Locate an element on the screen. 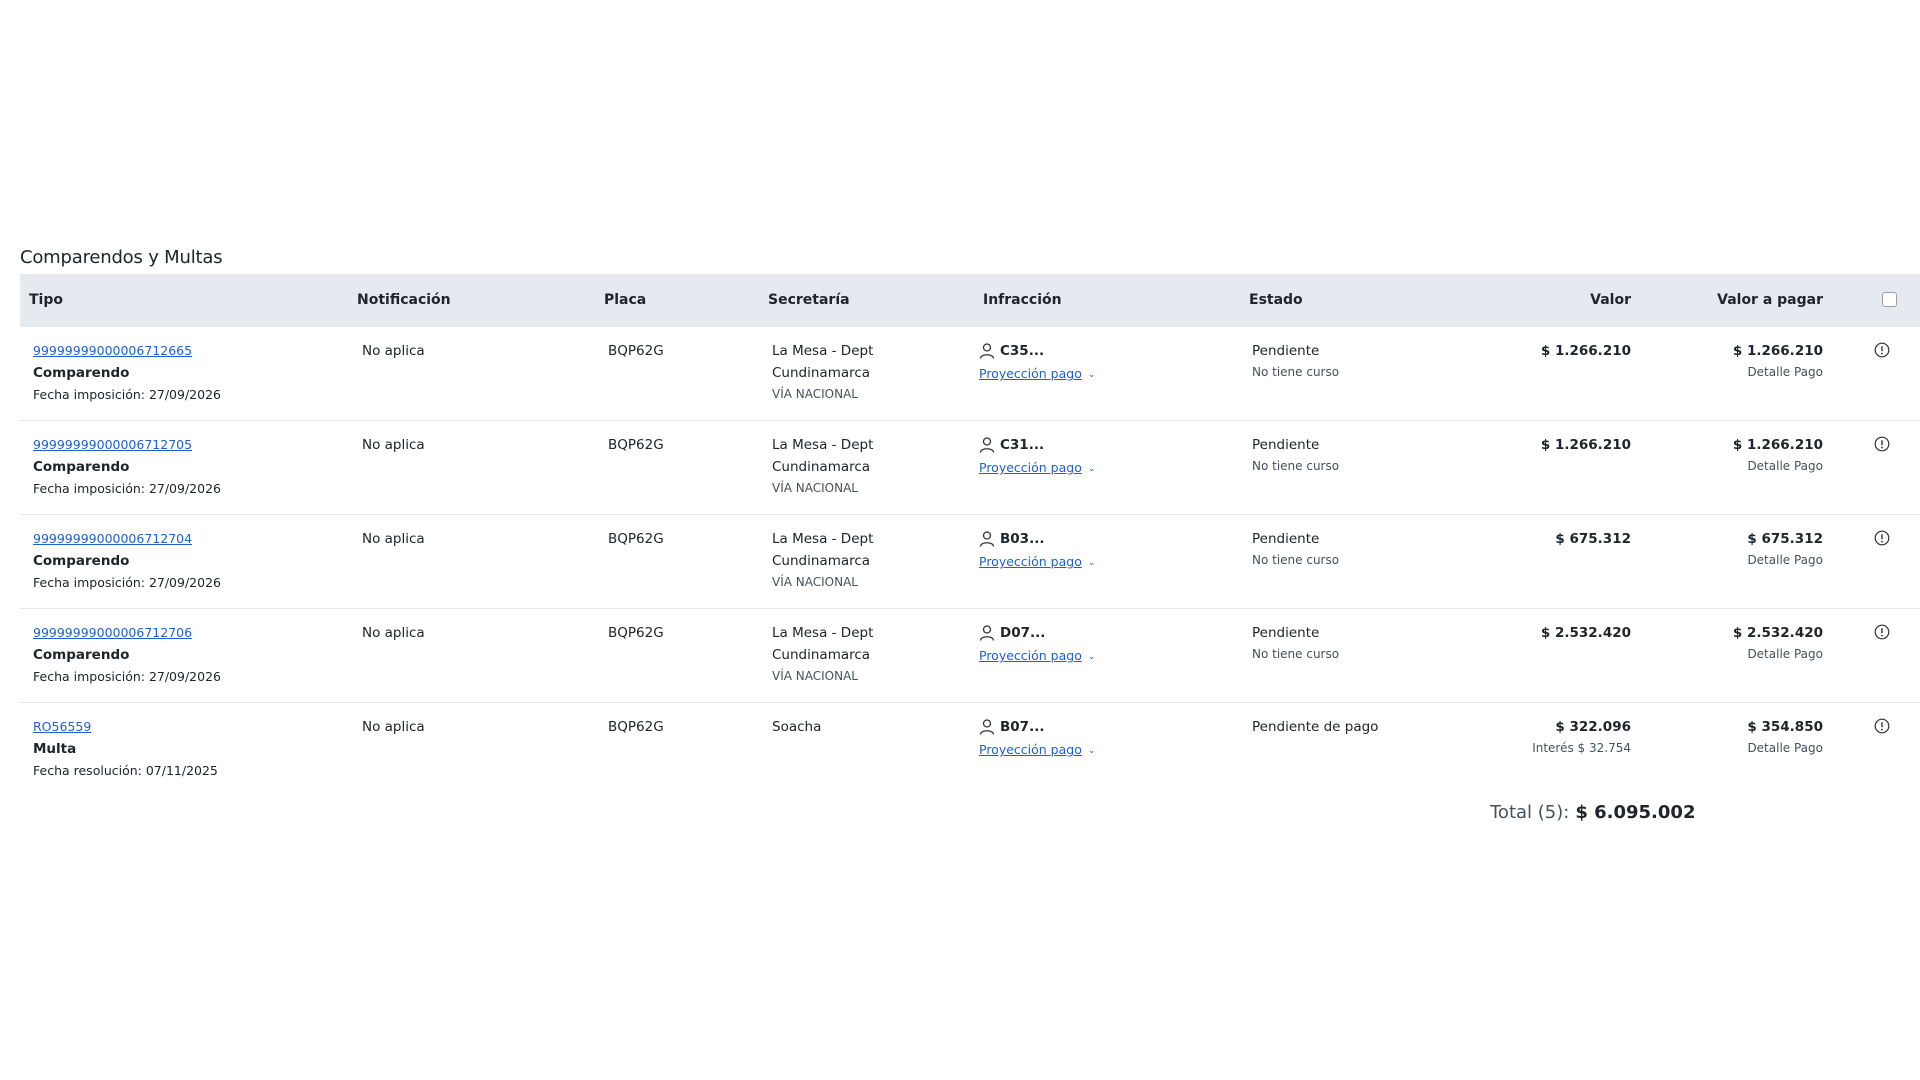  fine-id-link: 99999999000006712705 is located at coordinates (127, 445).